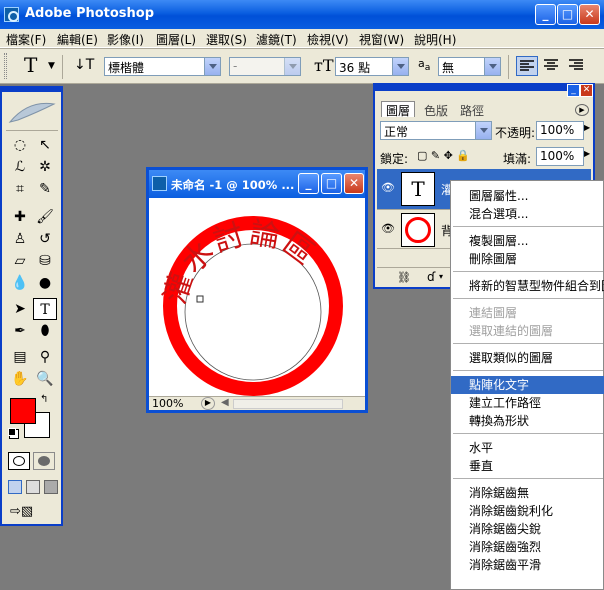 This screenshot has height=590, width=604. I want to click on menu-group-smart-object: 將新的智慧型物件組合到圖, so click(527, 286).